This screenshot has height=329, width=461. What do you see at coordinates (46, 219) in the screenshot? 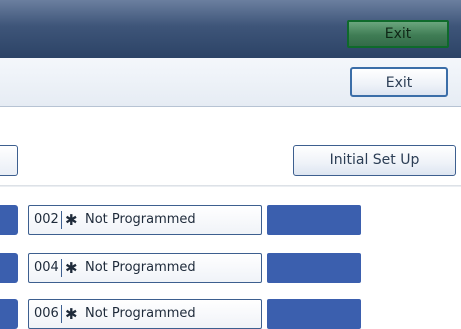
I see `entry-number: 002` at bounding box center [46, 219].